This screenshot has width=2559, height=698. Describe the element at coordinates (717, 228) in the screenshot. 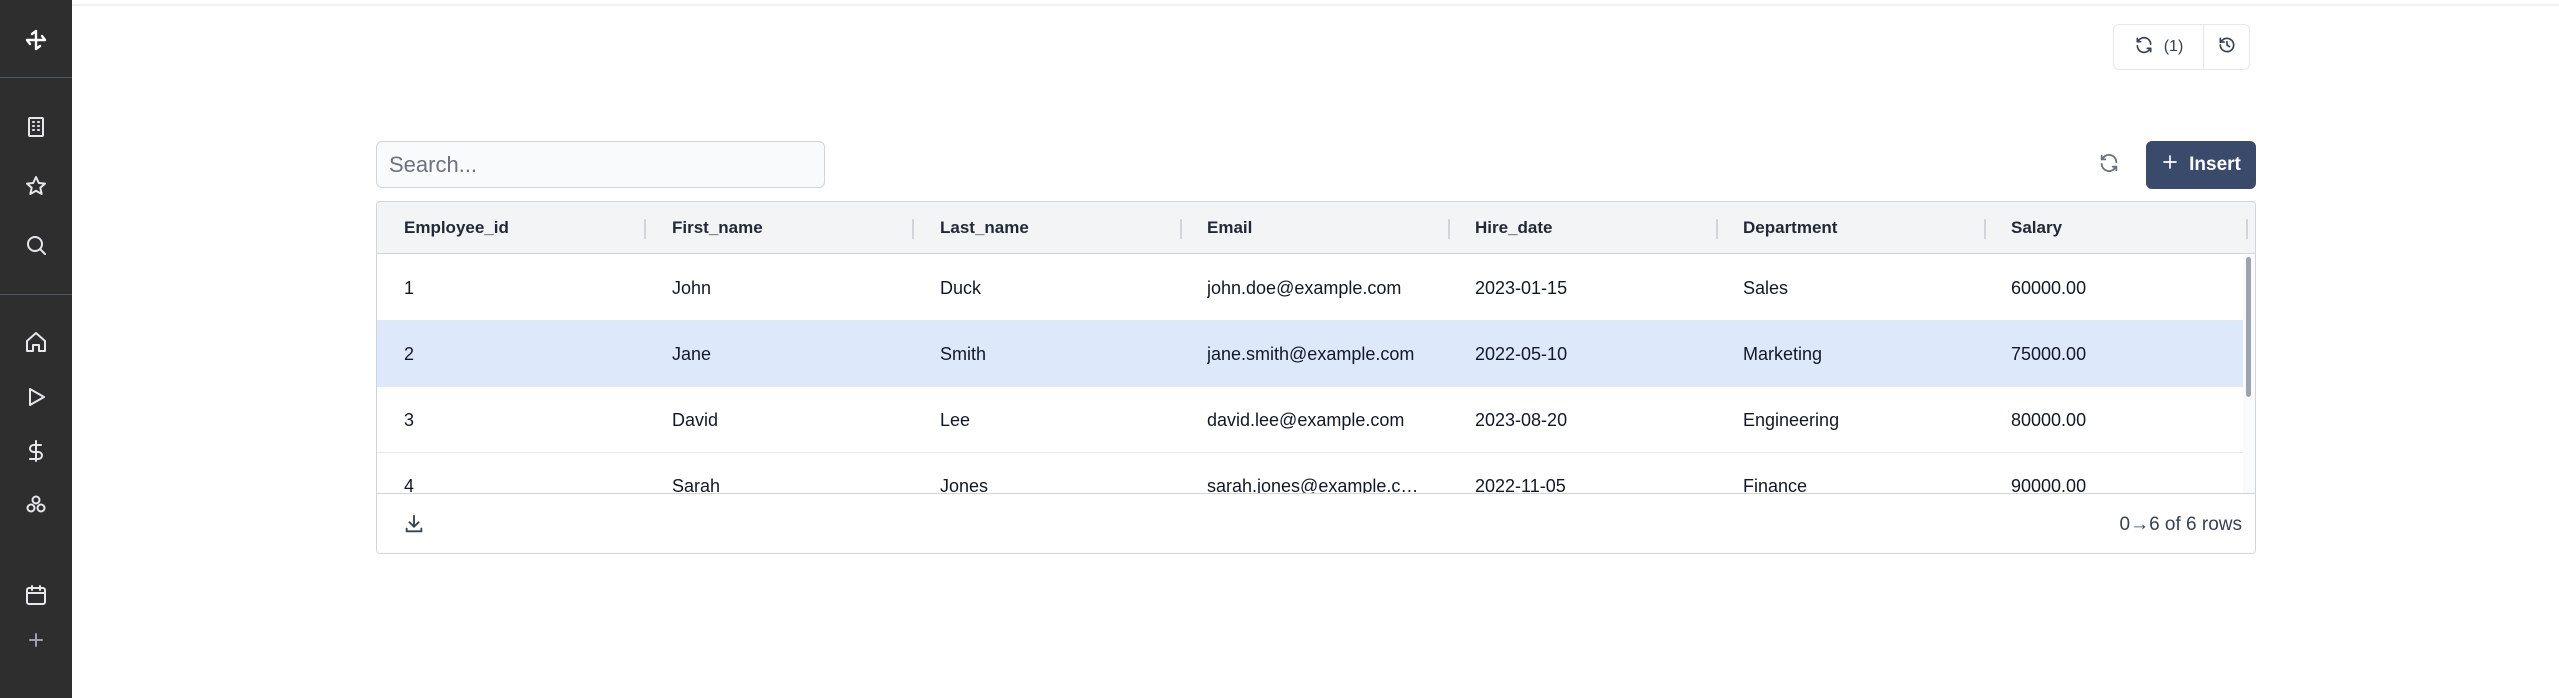

I see `column-header-first-name: First_name` at that location.